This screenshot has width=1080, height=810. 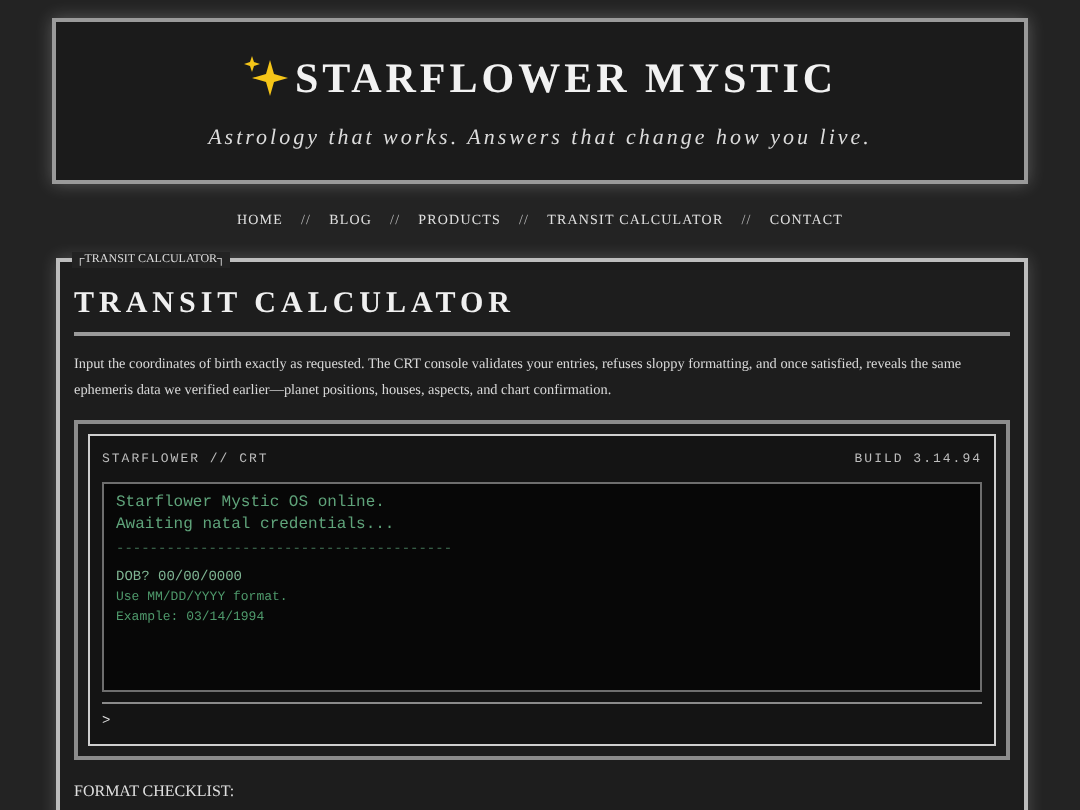 I want to click on section-title: TRANSIT CALCULATOR, so click(x=295, y=304).